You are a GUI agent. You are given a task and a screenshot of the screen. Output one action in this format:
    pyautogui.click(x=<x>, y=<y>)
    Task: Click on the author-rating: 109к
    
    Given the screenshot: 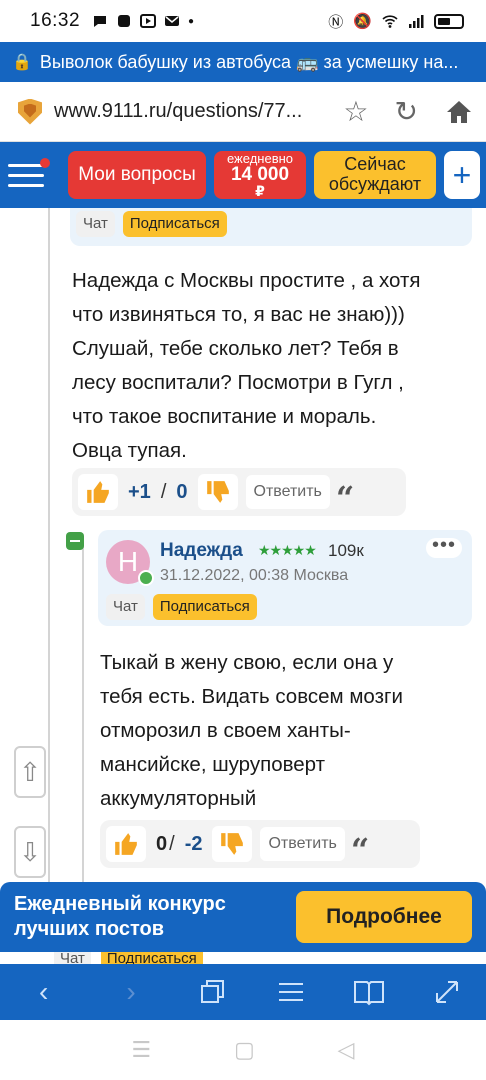 What is the action you would take?
    pyautogui.click(x=346, y=550)
    